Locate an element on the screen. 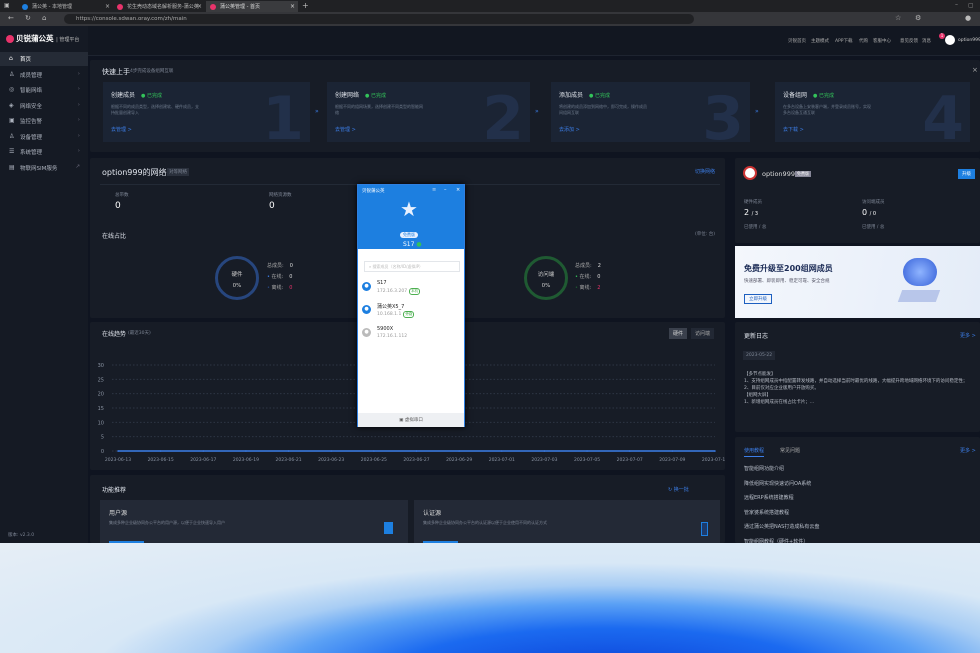 This screenshot has width=980, height=653. card-title: 创建网络 is located at coordinates (347, 95).